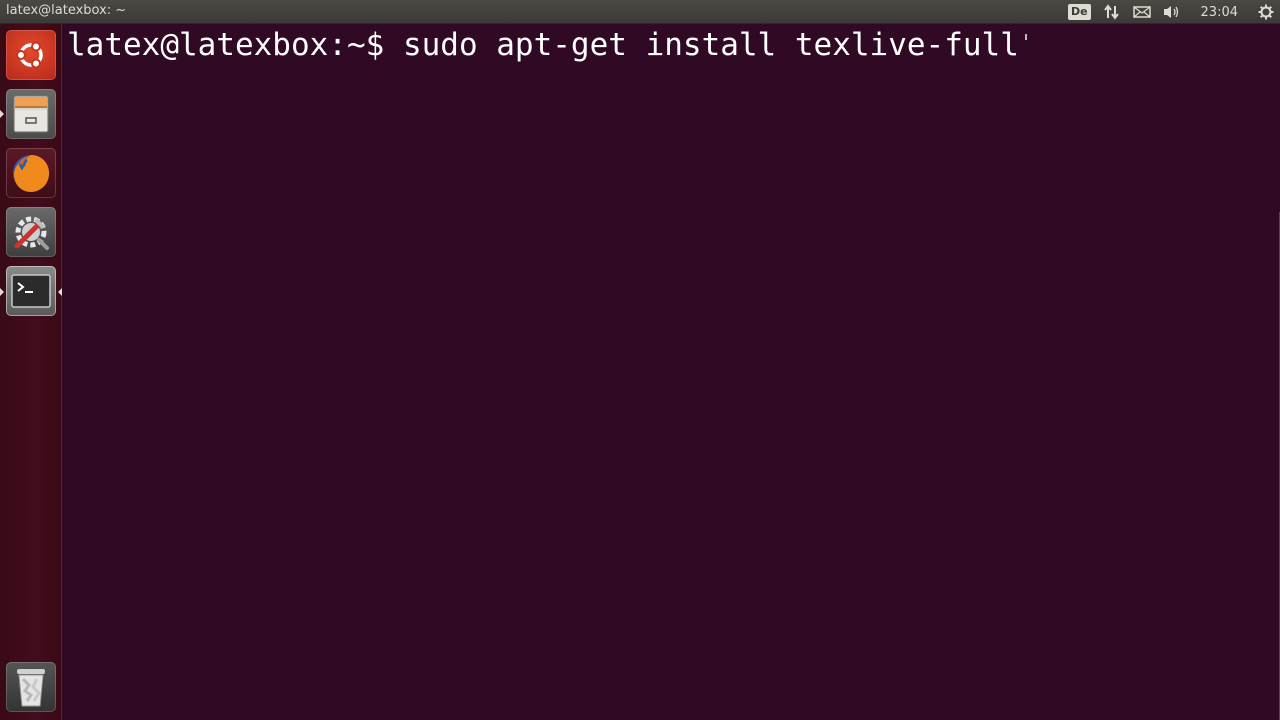  I want to click on file-cabinet-icon, so click(31, 114).